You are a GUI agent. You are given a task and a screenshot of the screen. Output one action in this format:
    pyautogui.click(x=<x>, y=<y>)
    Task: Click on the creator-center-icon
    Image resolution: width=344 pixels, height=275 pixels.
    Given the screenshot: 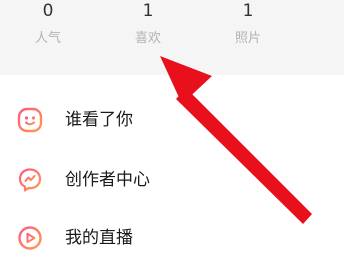 What is the action you would take?
    pyautogui.click(x=30, y=180)
    